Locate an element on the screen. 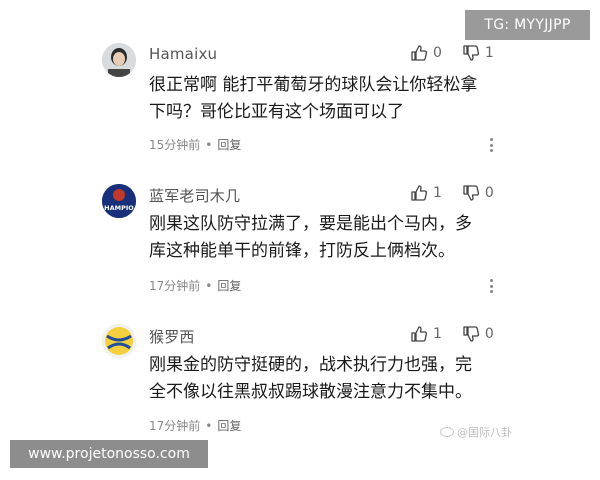 This screenshot has width=600, height=480. comment-line: 下吗？哥伦比亚有这个场面可以了 is located at coordinates (276, 112).